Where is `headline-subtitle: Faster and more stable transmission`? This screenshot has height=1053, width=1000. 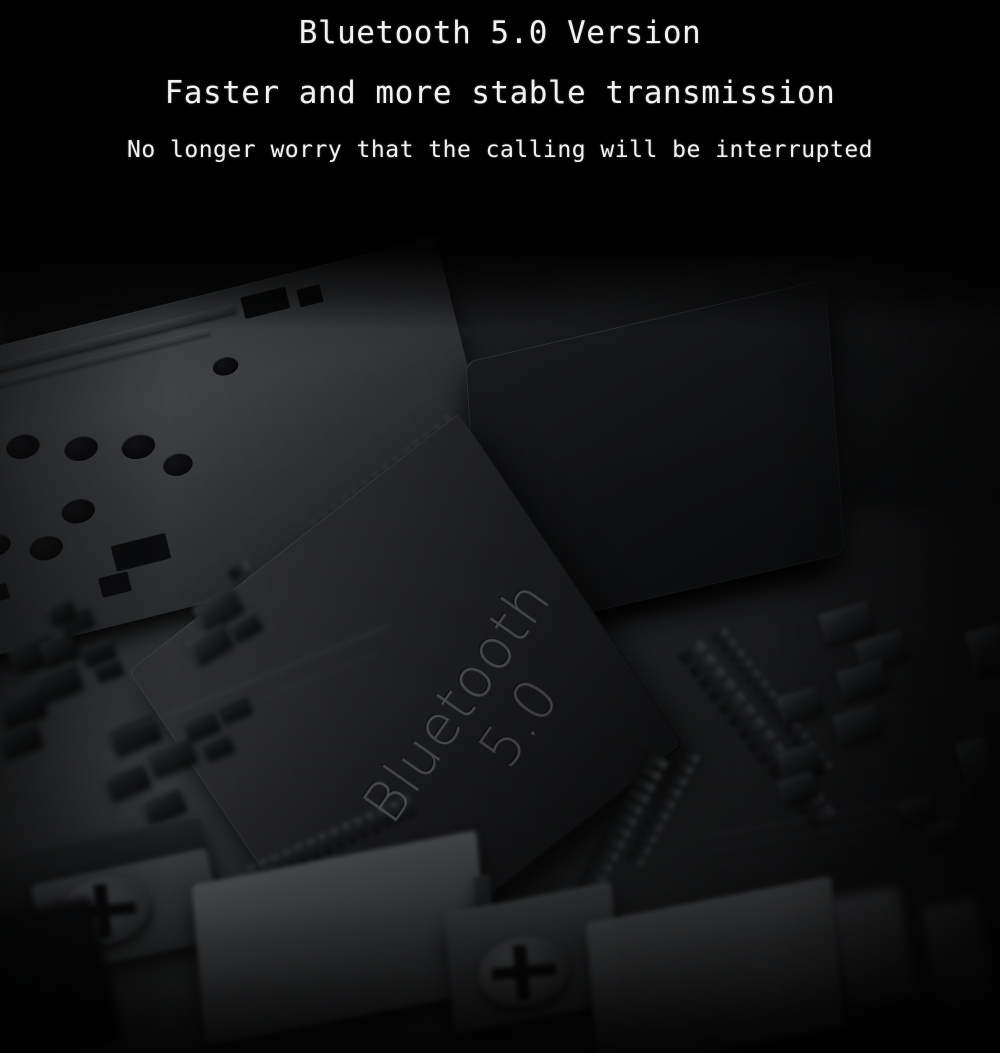
headline-subtitle: Faster and more stable transmission is located at coordinates (500, 93).